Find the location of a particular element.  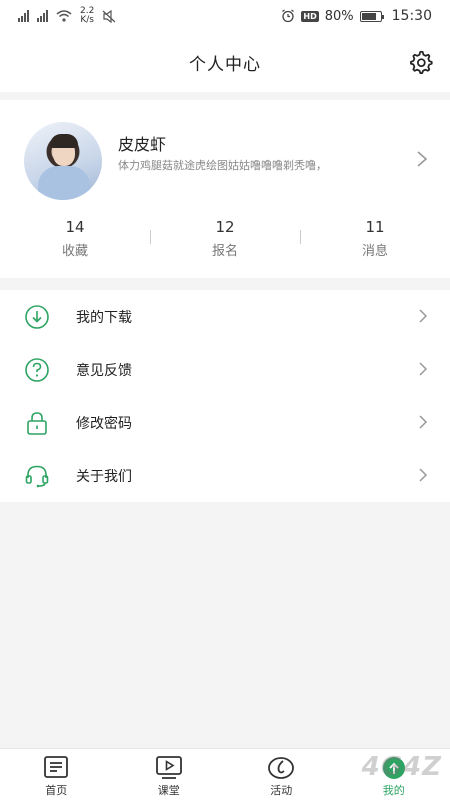

menu-item-label: 我的下载 is located at coordinates (104, 318).